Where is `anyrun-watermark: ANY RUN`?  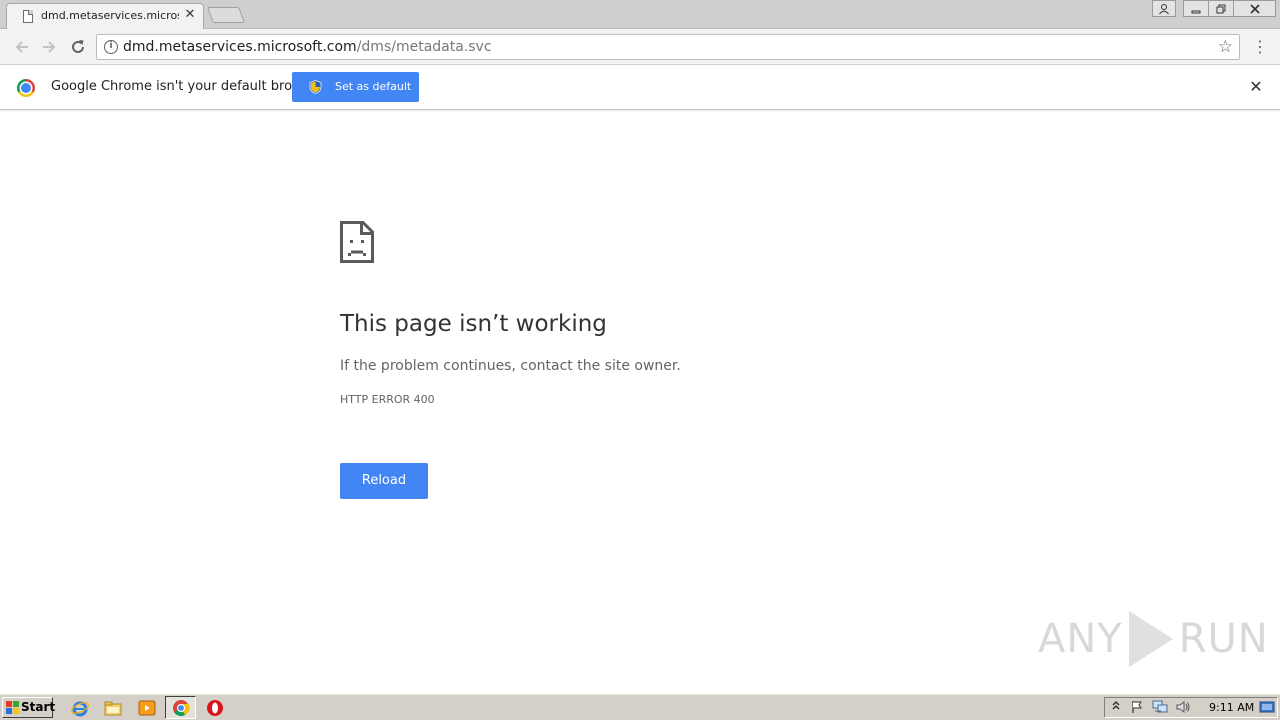 anyrun-watermark: ANY RUN is located at coordinates (1153, 639).